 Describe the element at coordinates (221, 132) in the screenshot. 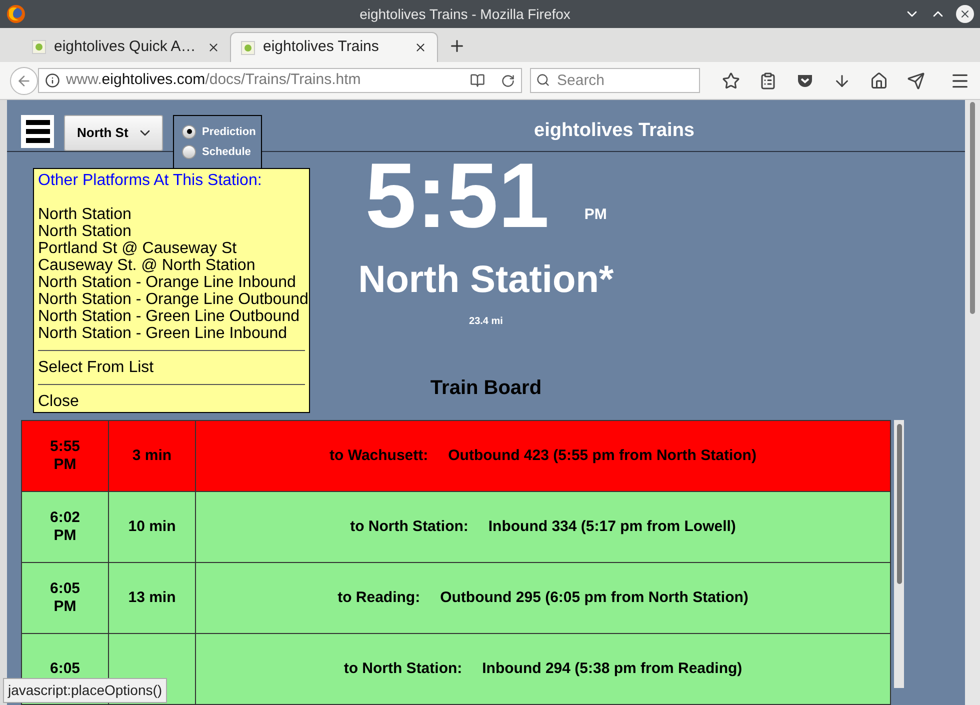

I see `mode-radio: Prediction` at that location.